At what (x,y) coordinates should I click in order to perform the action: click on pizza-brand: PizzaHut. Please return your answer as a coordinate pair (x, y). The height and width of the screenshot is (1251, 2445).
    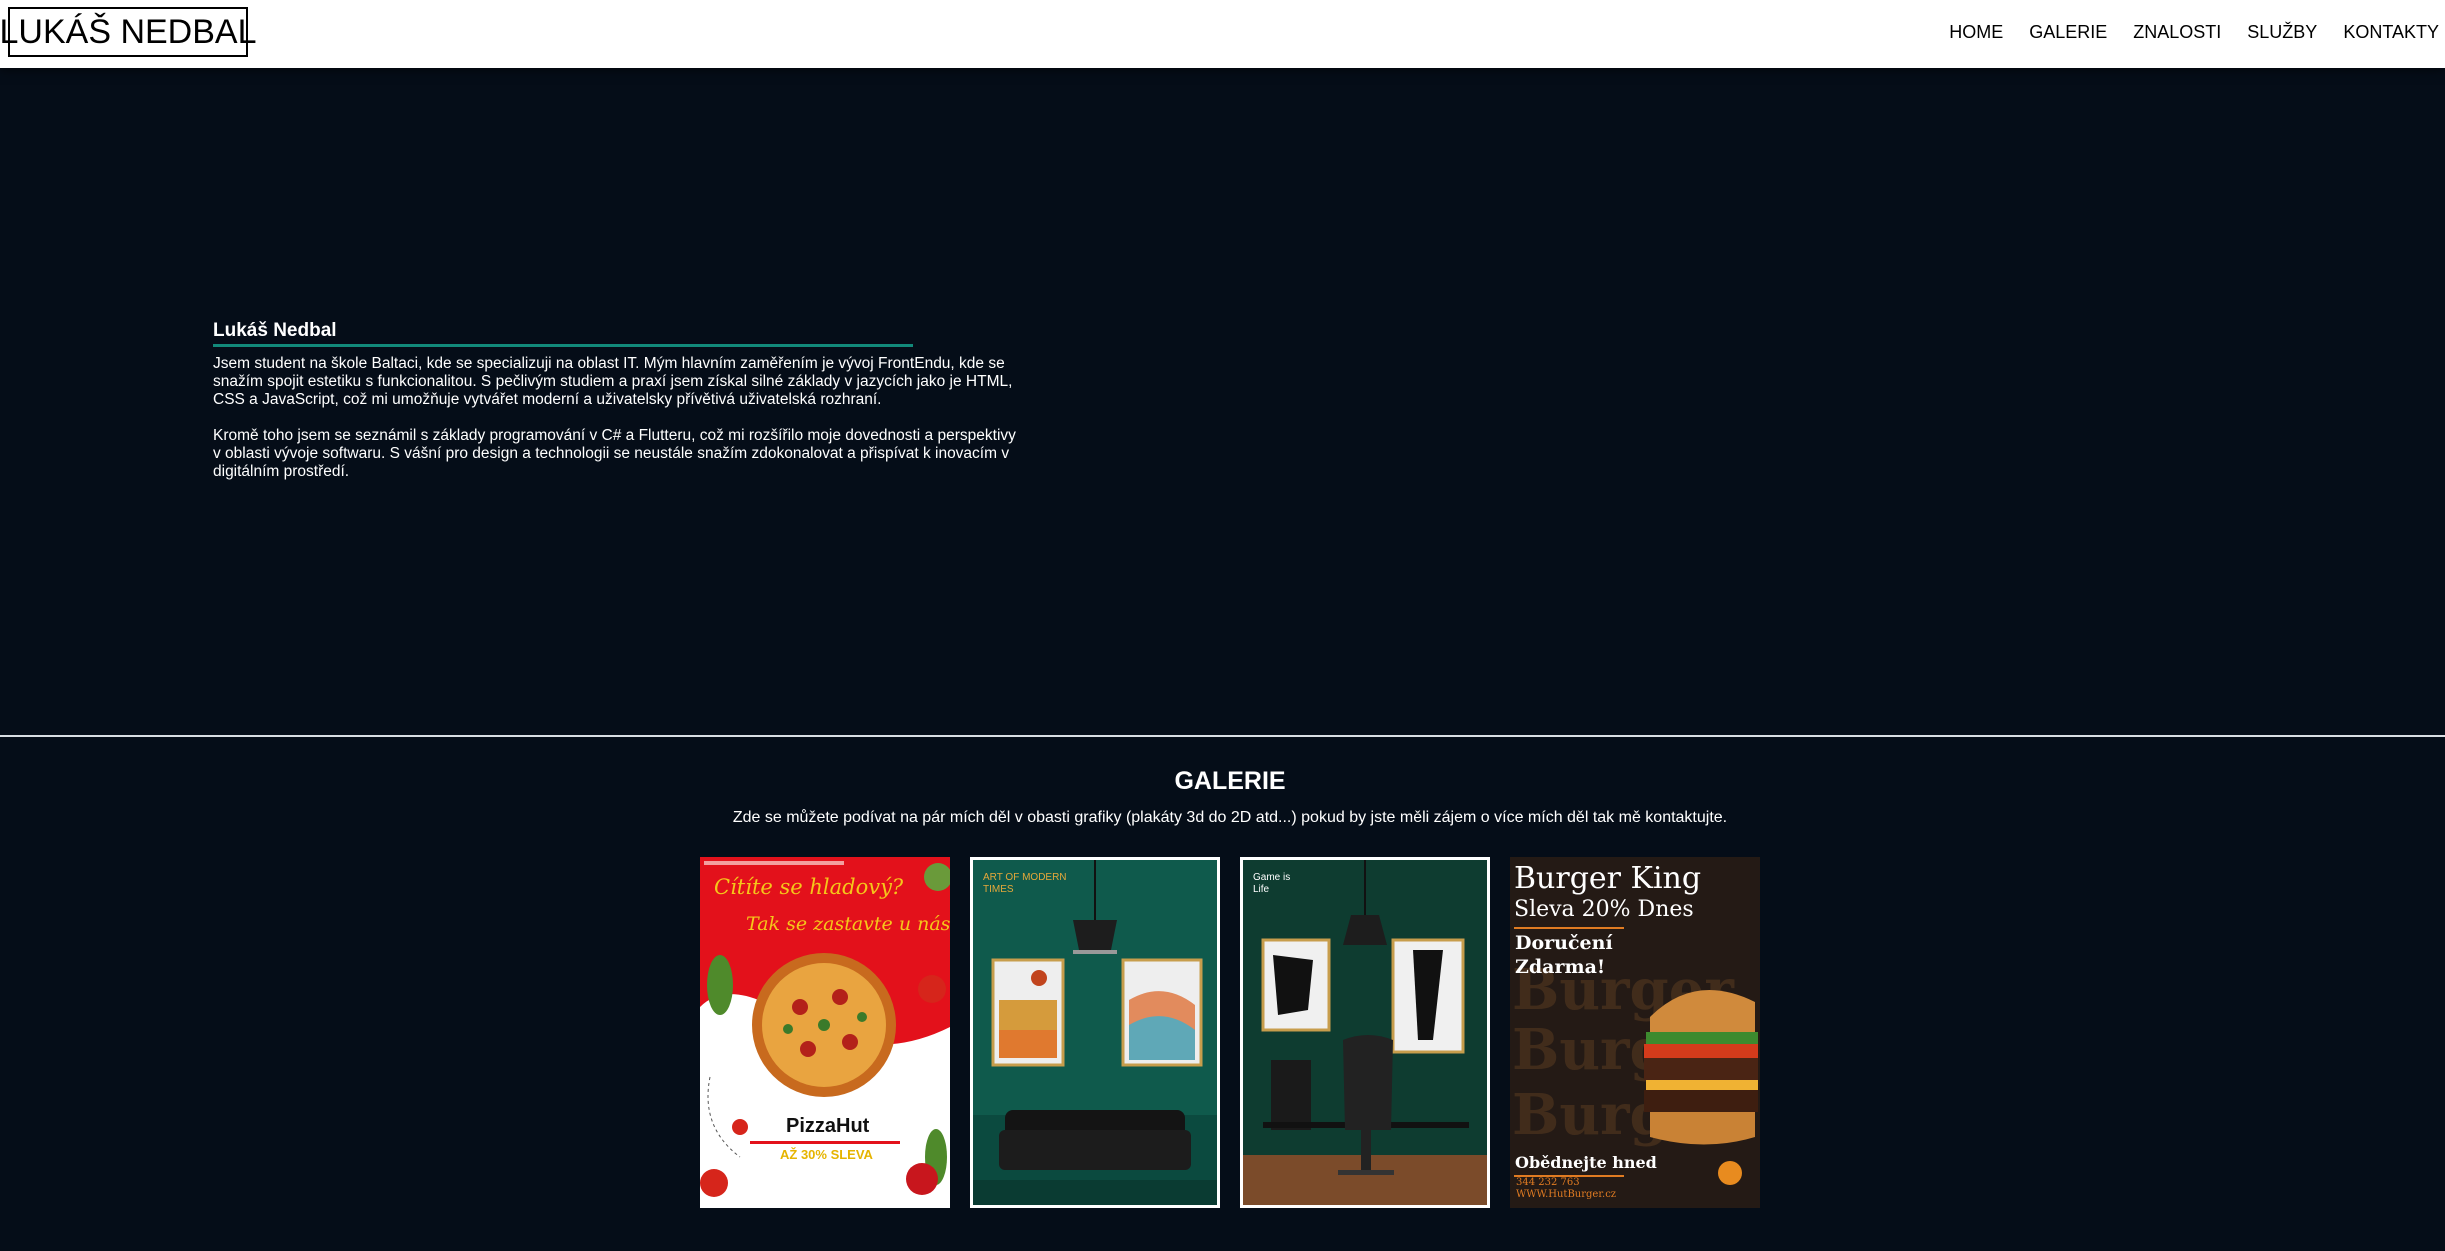
    Looking at the image, I should click on (828, 1126).